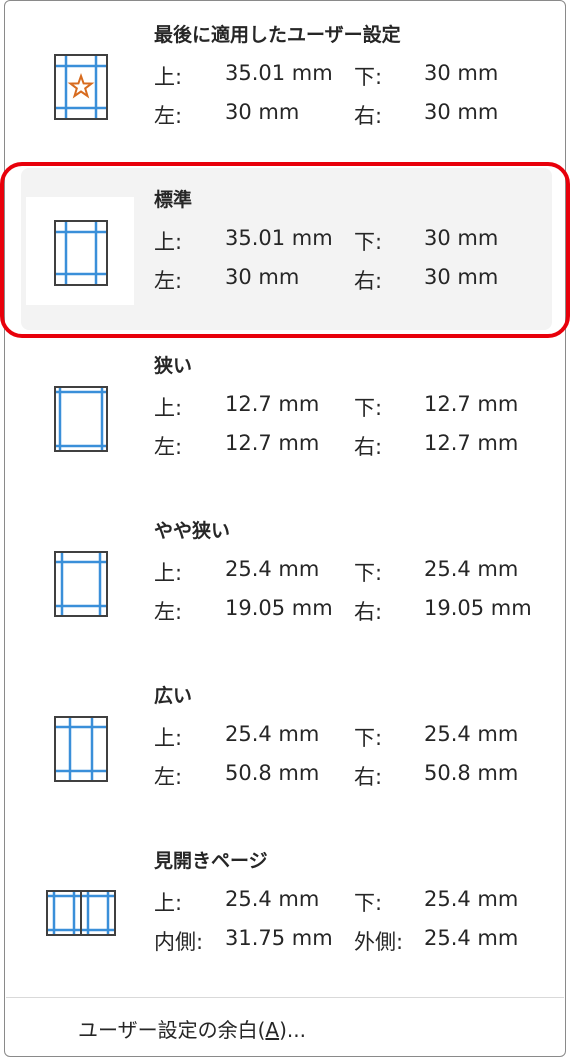 This screenshot has width=570, height=1059. What do you see at coordinates (478, 608) in the screenshot?
I see `right-value: 19.05 mm` at bounding box center [478, 608].